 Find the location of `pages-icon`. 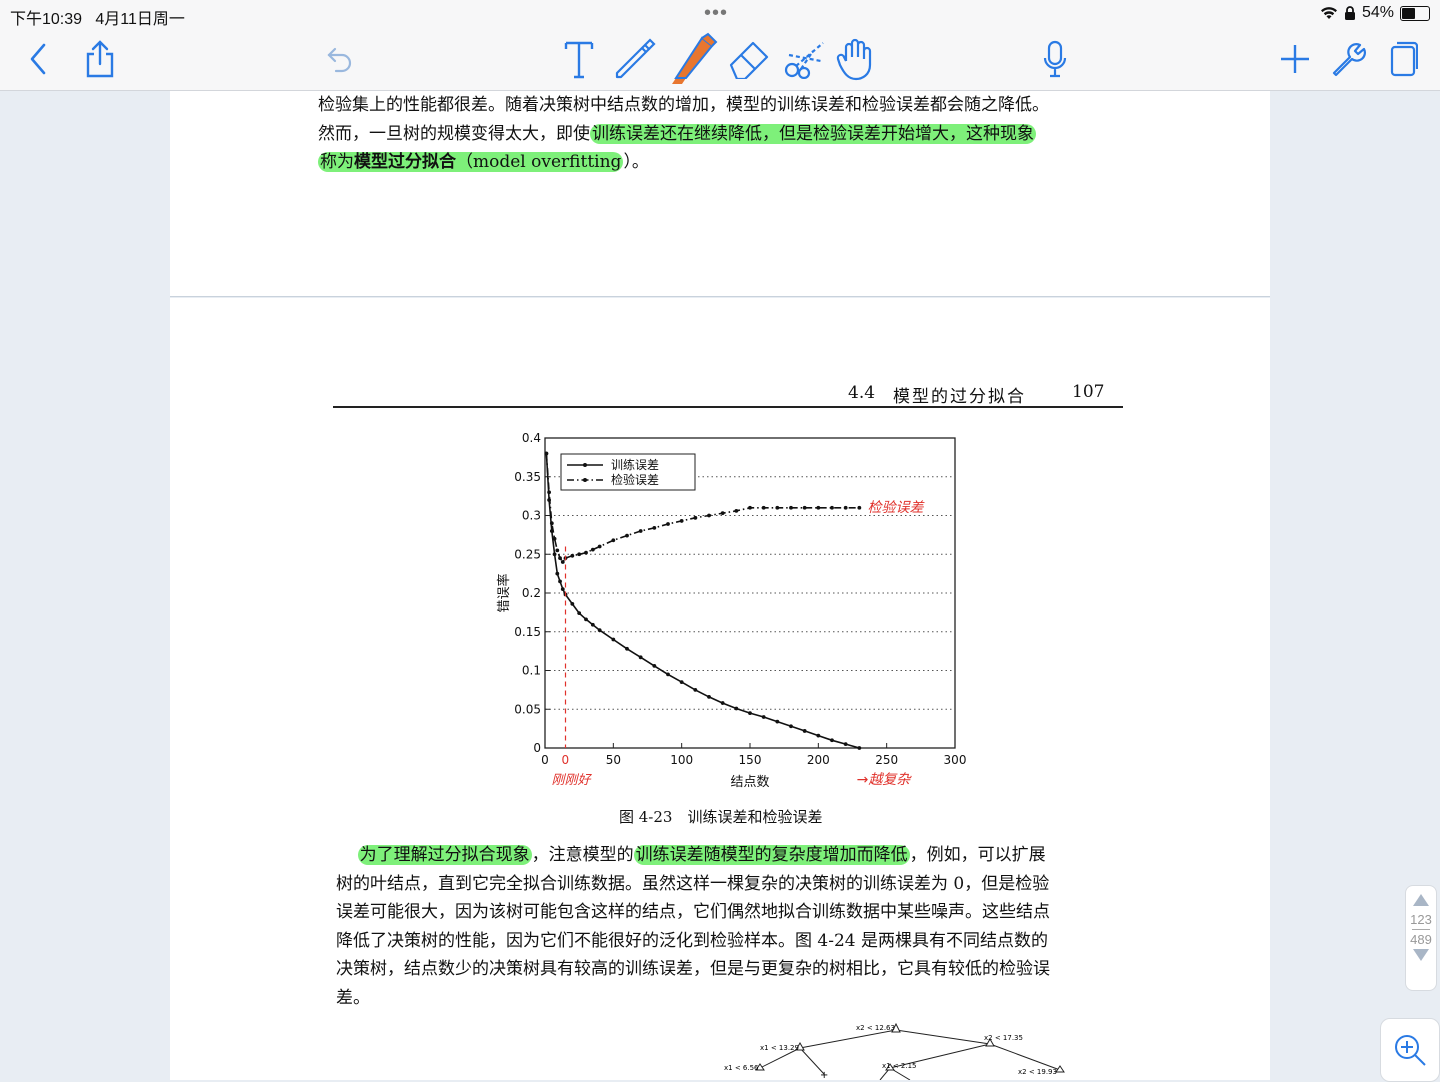

pages-icon is located at coordinates (1404, 59).